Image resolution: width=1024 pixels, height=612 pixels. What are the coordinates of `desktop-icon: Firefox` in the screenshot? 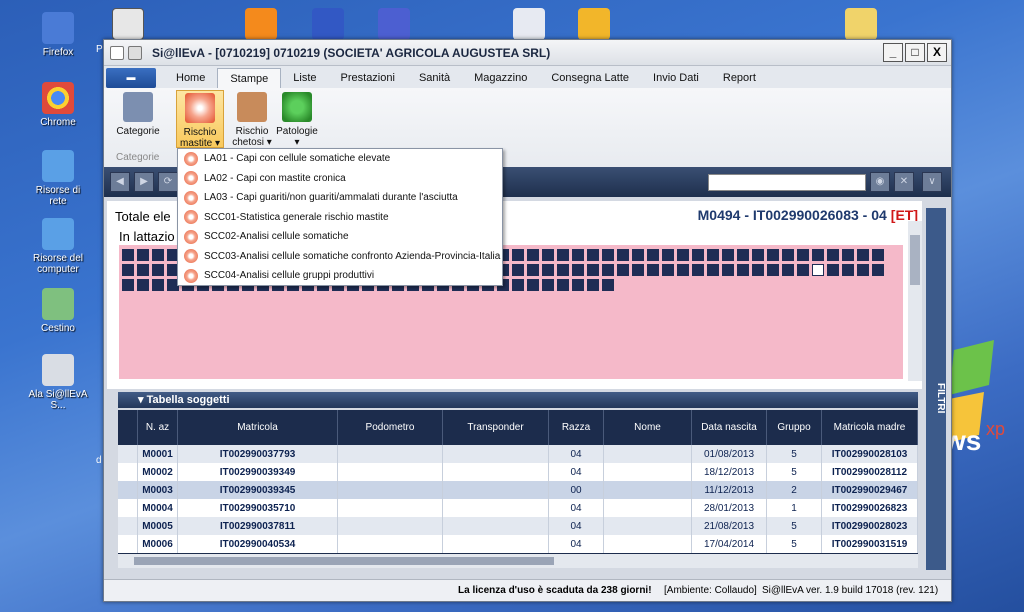 It's located at (58, 35).